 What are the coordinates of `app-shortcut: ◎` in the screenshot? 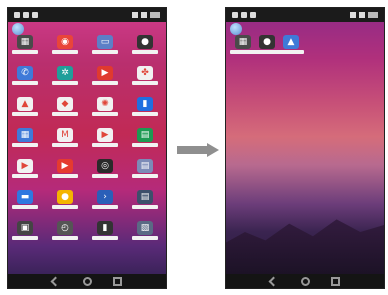 It's located at (105, 169).